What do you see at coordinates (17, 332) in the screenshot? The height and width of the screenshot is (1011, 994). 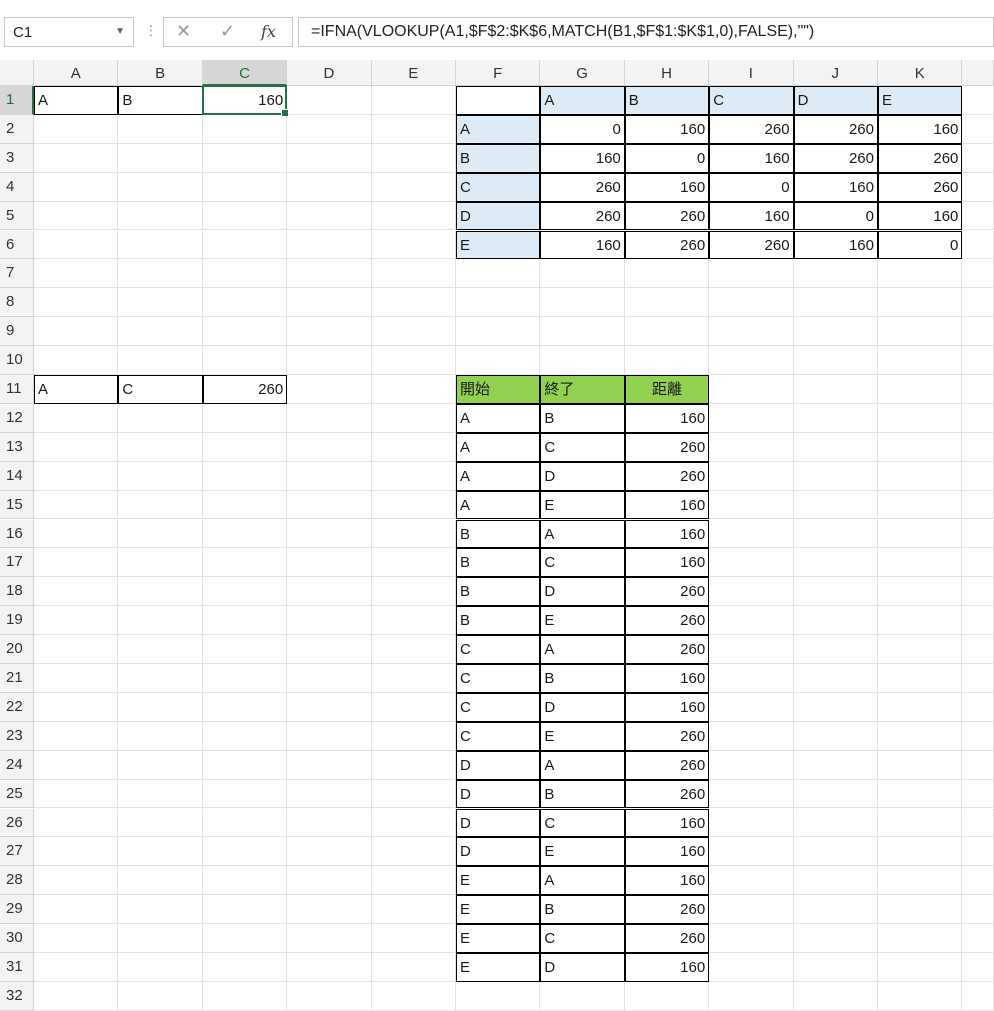 I see `row-header-9: 9` at bounding box center [17, 332].